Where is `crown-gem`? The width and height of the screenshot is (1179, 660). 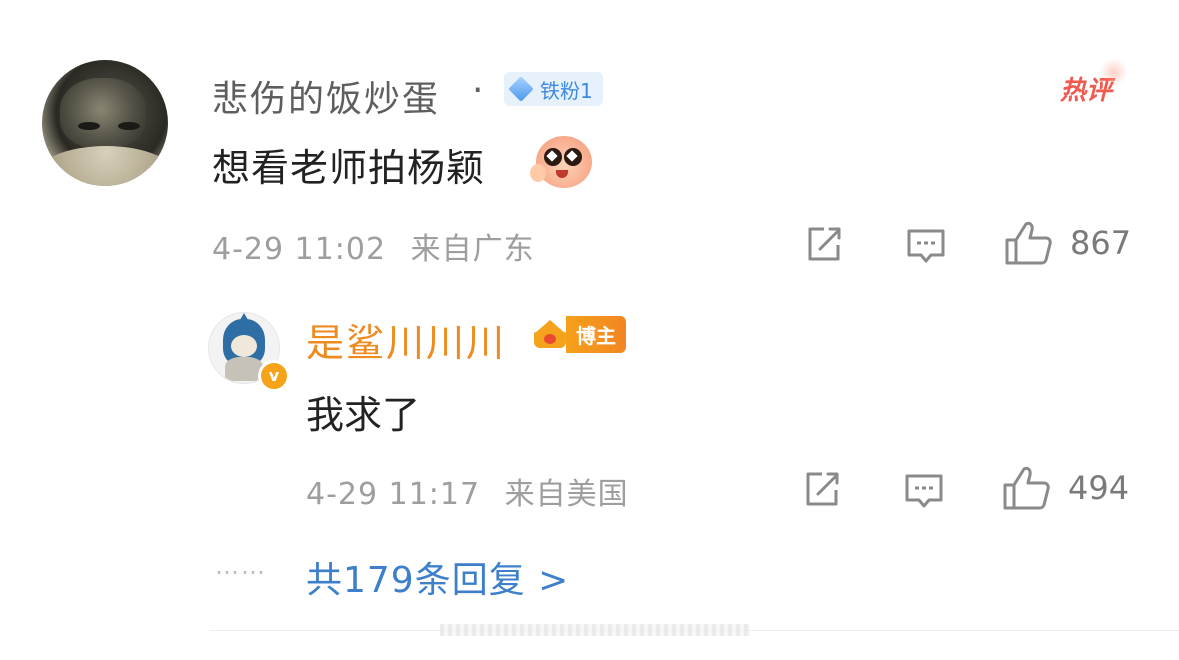
crown-gem is located at coordinates (550, 339).